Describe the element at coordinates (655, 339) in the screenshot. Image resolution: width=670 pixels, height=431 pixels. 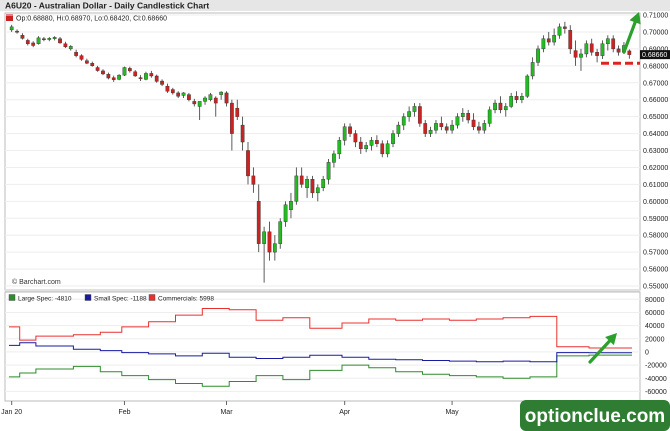
I see `cot-tick-label: 20000` at that location.